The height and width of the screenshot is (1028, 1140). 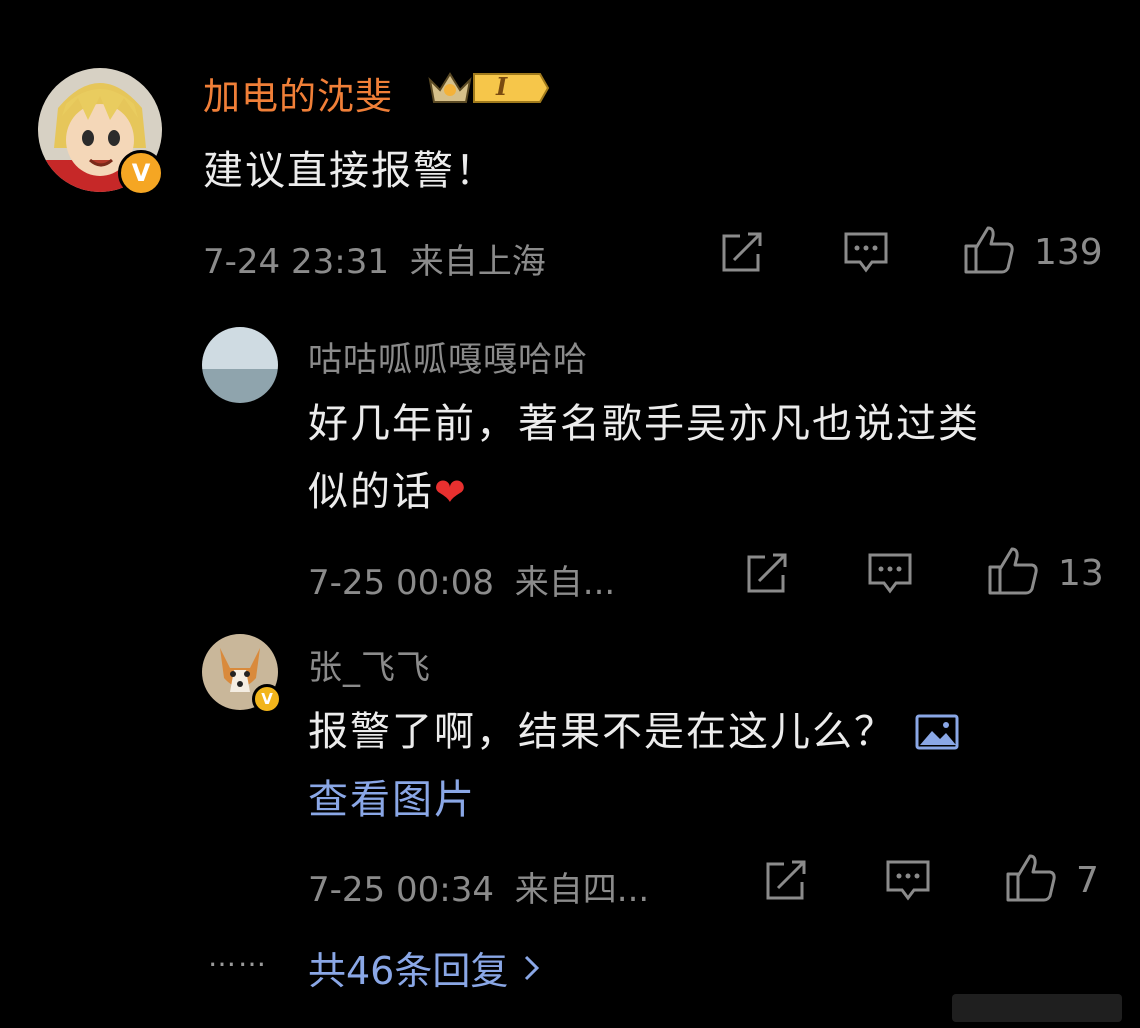 I want to click on reply-text-content: 报警了啊，结果不是在这儿么？, so click(x=602, y=732).